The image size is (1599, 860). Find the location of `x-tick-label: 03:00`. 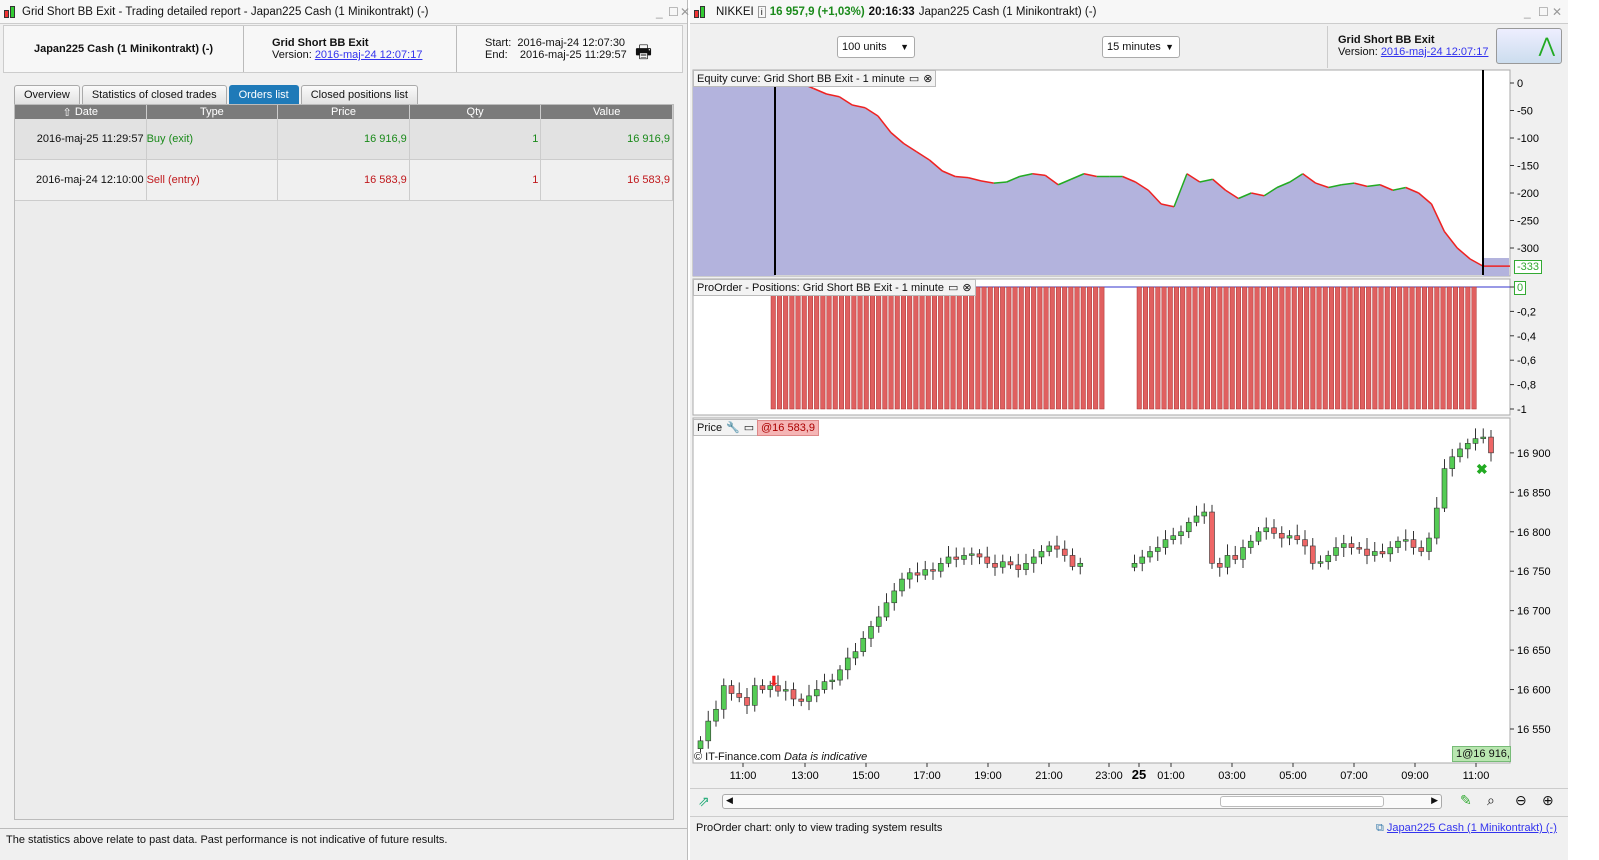

x-tick-label: 03:00 is located at coordinates (1232, 776).